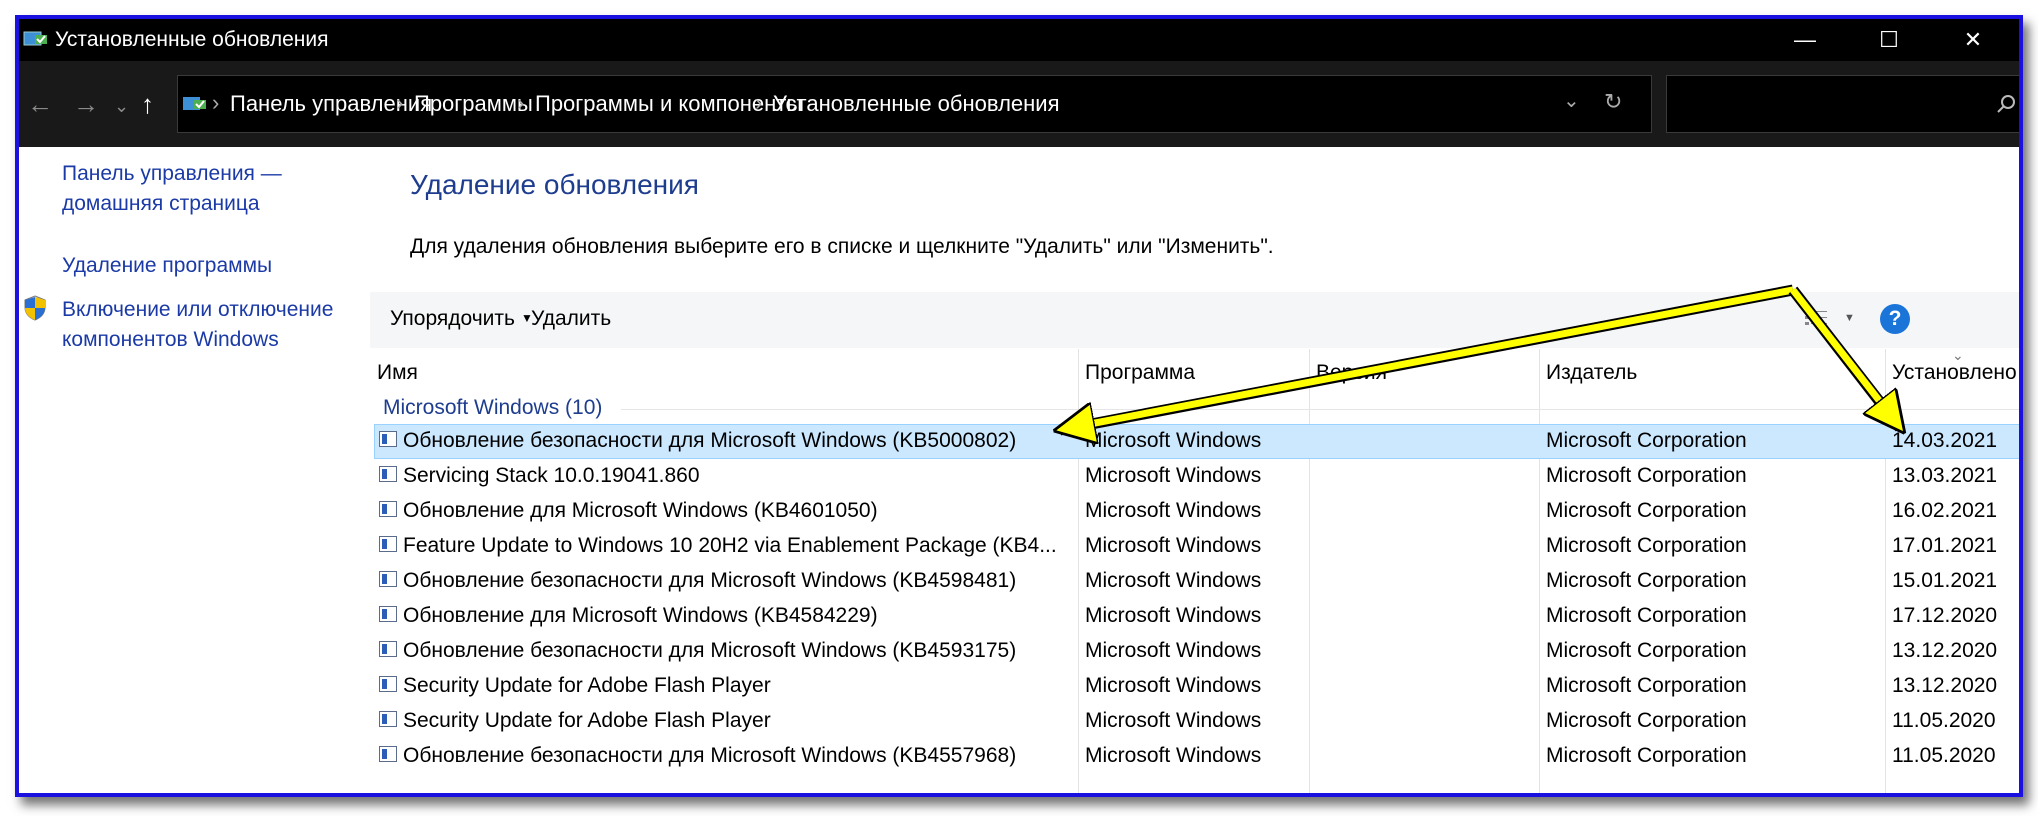 The width and height of the screenshot is (2038, 816). Describe the element at coordinates (1019, 40) in the screenshot. I see `title-bar: Установленные обновления — ☐ ✕` at that location.